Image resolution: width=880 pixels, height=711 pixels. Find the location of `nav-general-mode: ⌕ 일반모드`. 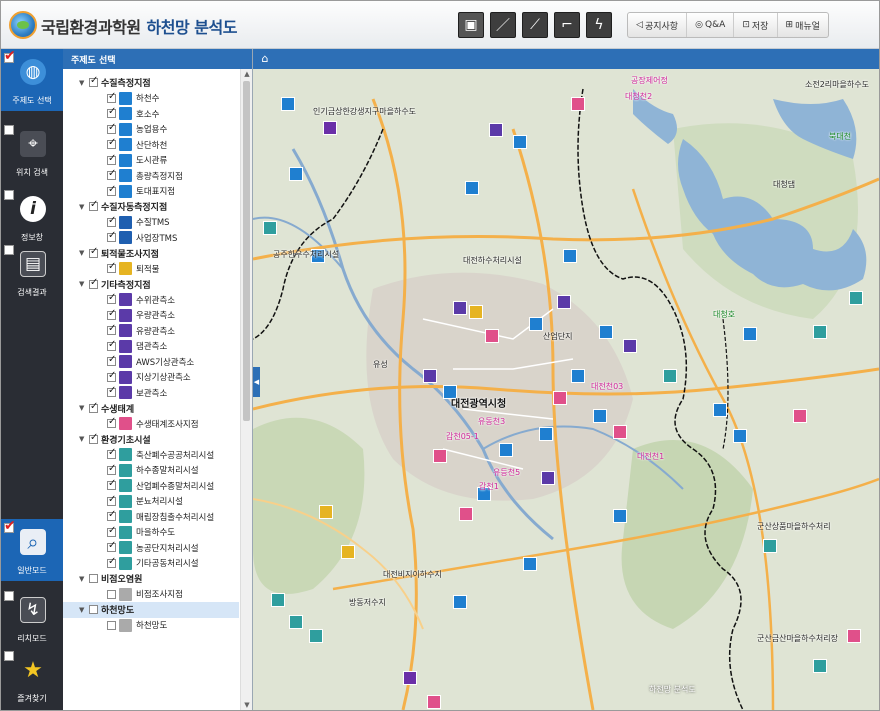

nav-general-mode: ⌕ 일반모드 is located at coordinates (32, 549).